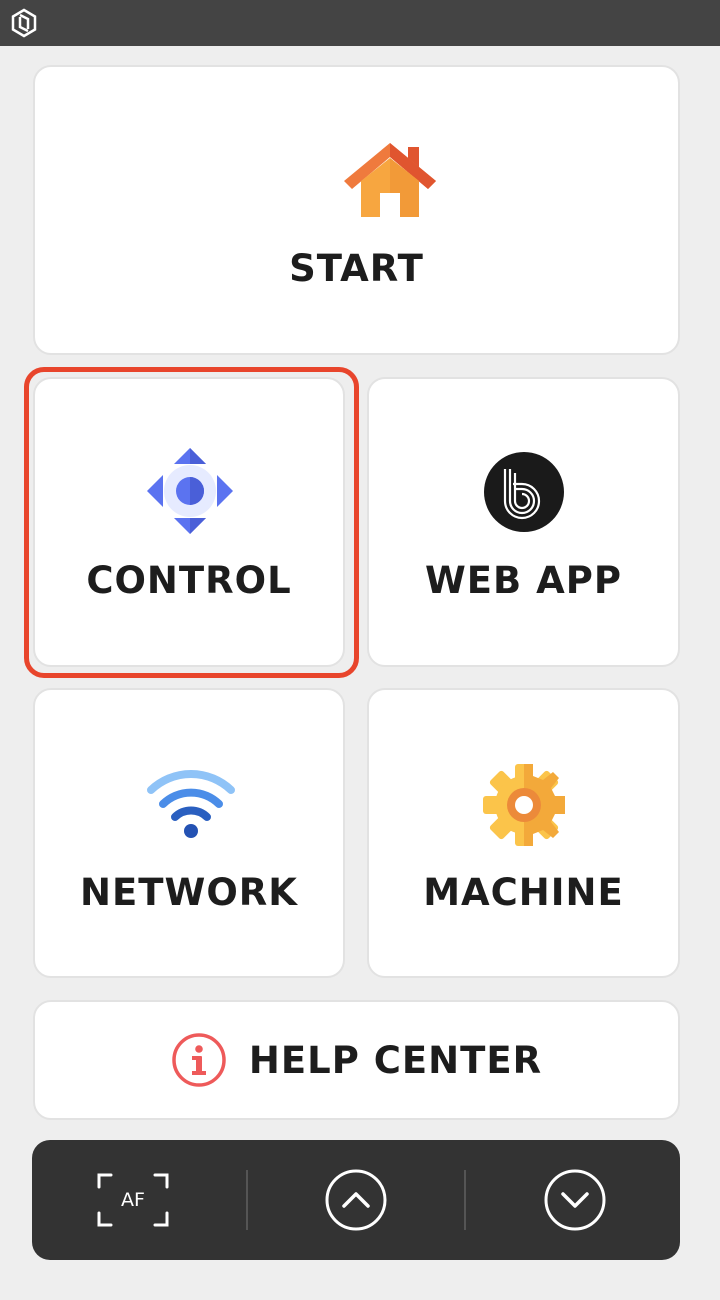  Describe the element at coordinates (523, 892) in the screenshot. I see `machine-label: MACHINE` at that location.